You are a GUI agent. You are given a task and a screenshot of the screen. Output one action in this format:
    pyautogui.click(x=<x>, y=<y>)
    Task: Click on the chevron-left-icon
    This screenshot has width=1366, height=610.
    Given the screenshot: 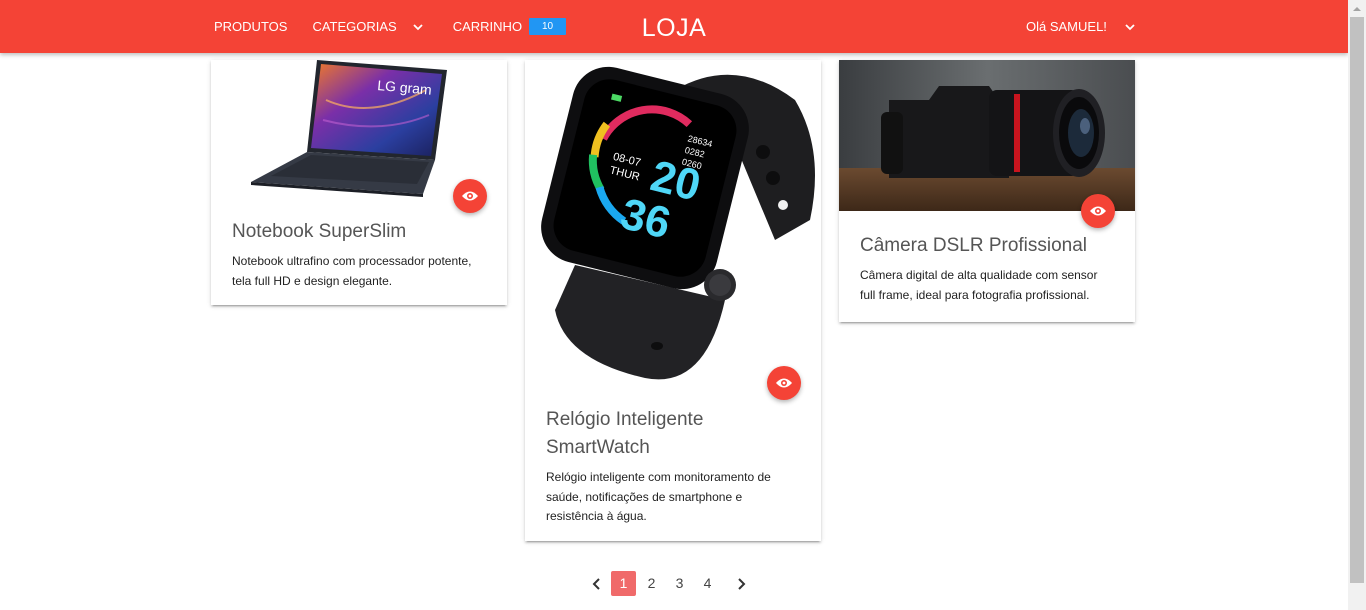 What is the action you would take?
    pyautogui.click(x=596, y=583)
    